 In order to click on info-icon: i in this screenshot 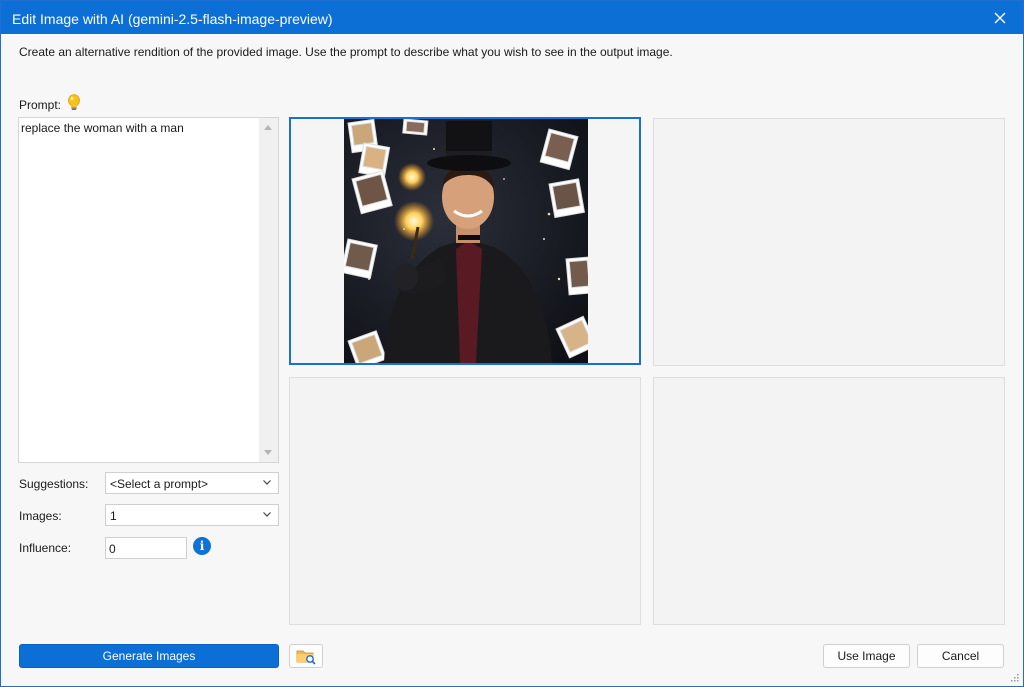, I will do `click(202, 546)`.